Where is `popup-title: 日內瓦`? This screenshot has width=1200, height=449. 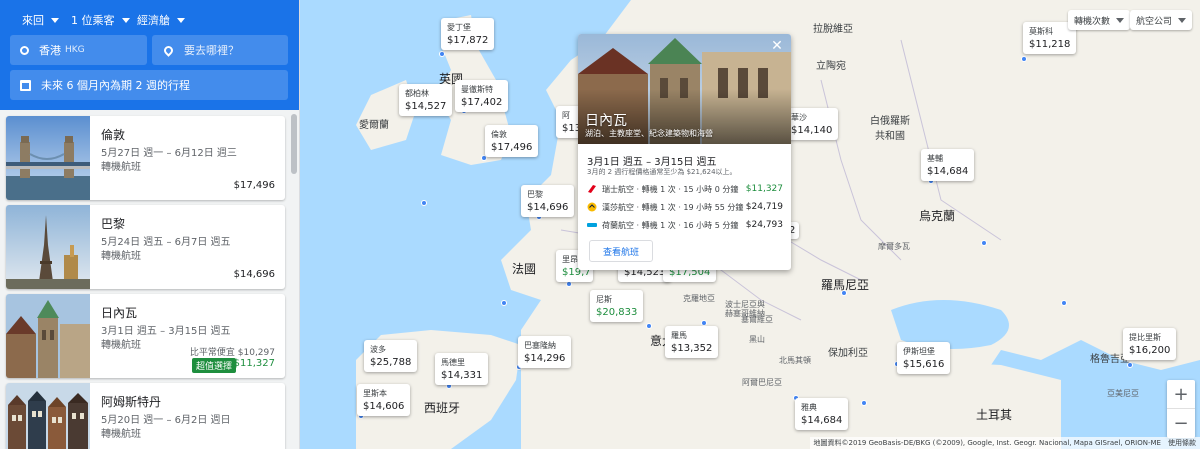
popup-title: 日內瓦 is located at coordinates (606, 121).